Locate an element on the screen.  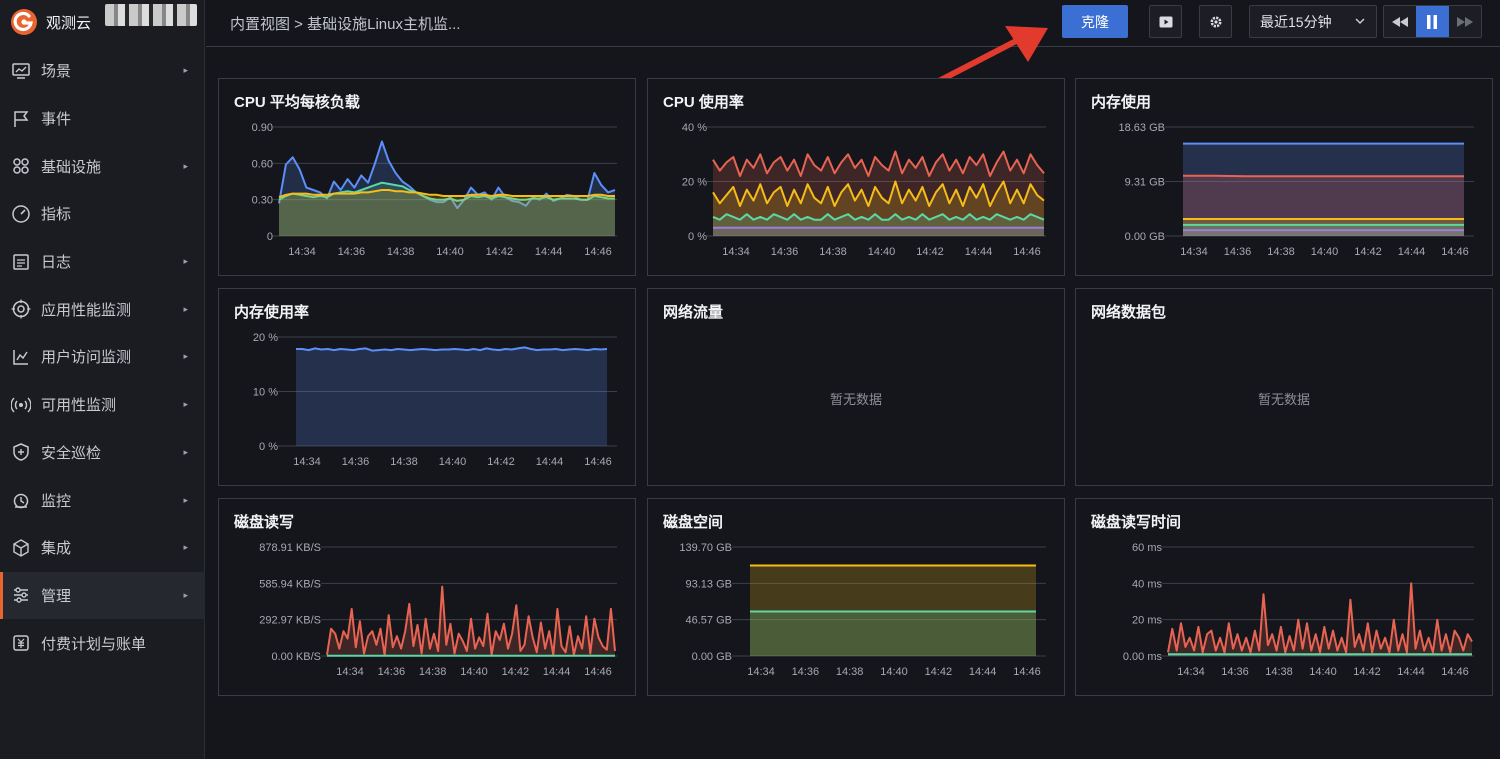
sidebar-item-label: 监控 is located at coordinates (56, 501).